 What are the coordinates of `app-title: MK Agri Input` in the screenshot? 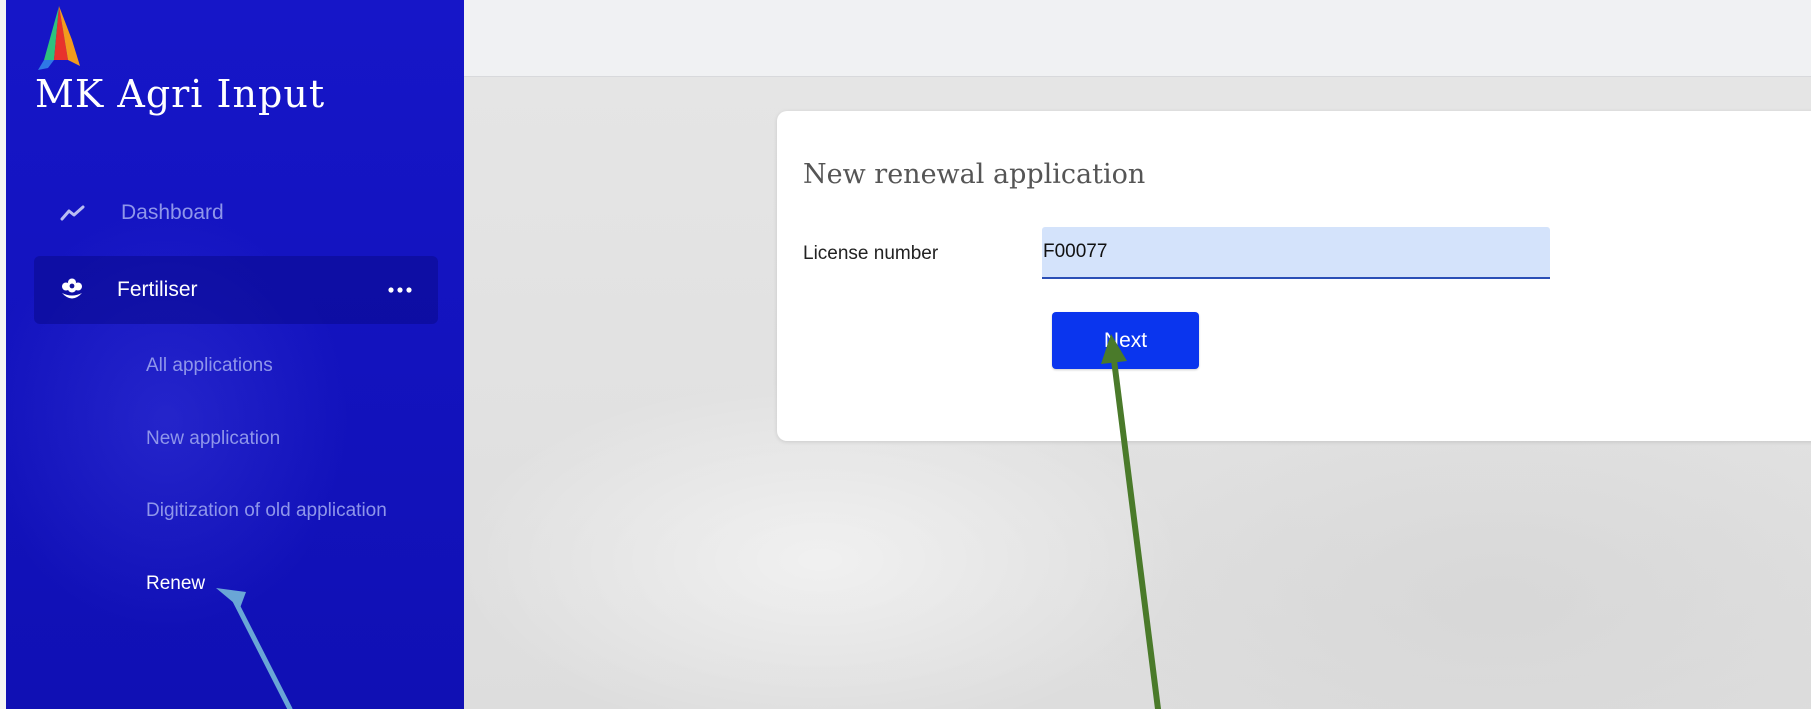 It's located at (180, 94).